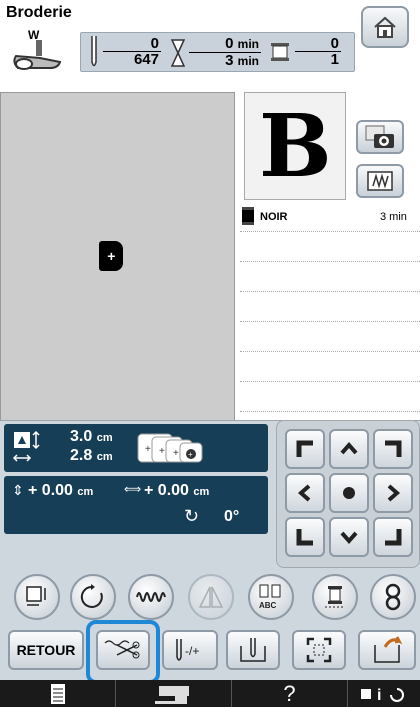 Image resolution: width=420 pixels, height=707 pixels. What do you see at coordinates (38, 52) in the screenshot?
I see `presser-foot-icon: W` at bounding box center [38, 52].